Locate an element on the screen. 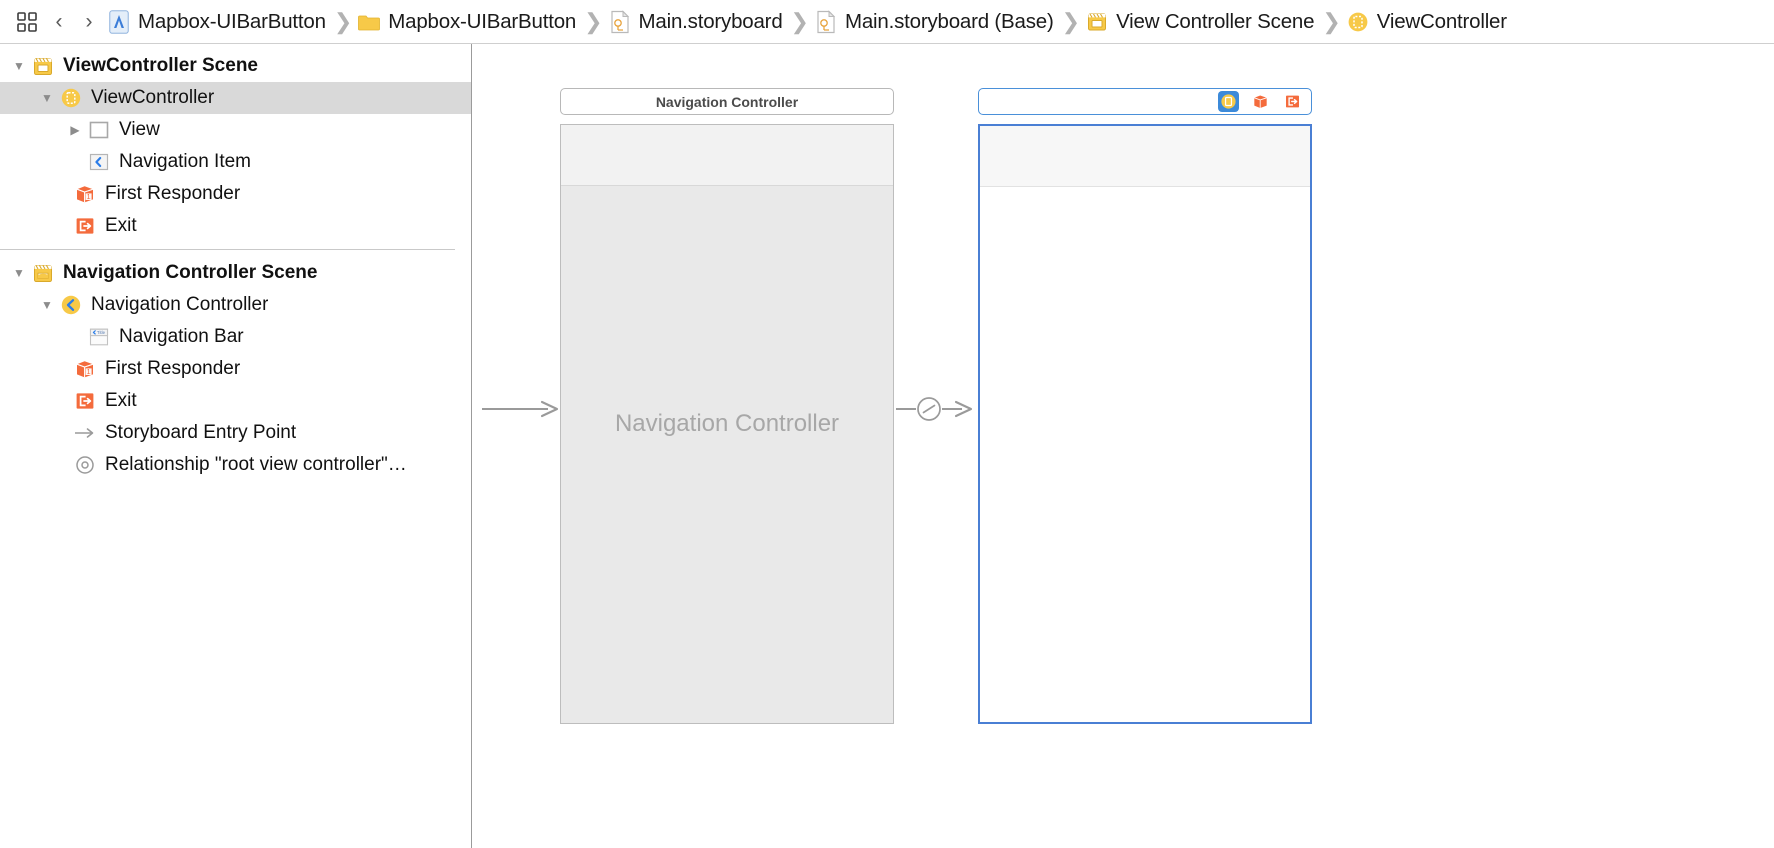 Image resolution: width=1774 pixels, height=848 pixels. xcode-project-icon is located at coordinates (119, 21).